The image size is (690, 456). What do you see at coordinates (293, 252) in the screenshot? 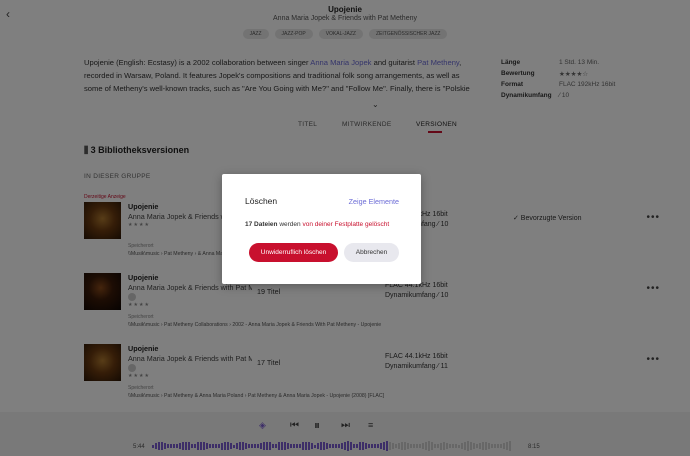
I see `delete-permanently-button: Unwiderruflich löschen` at bounding box center [293, 252].